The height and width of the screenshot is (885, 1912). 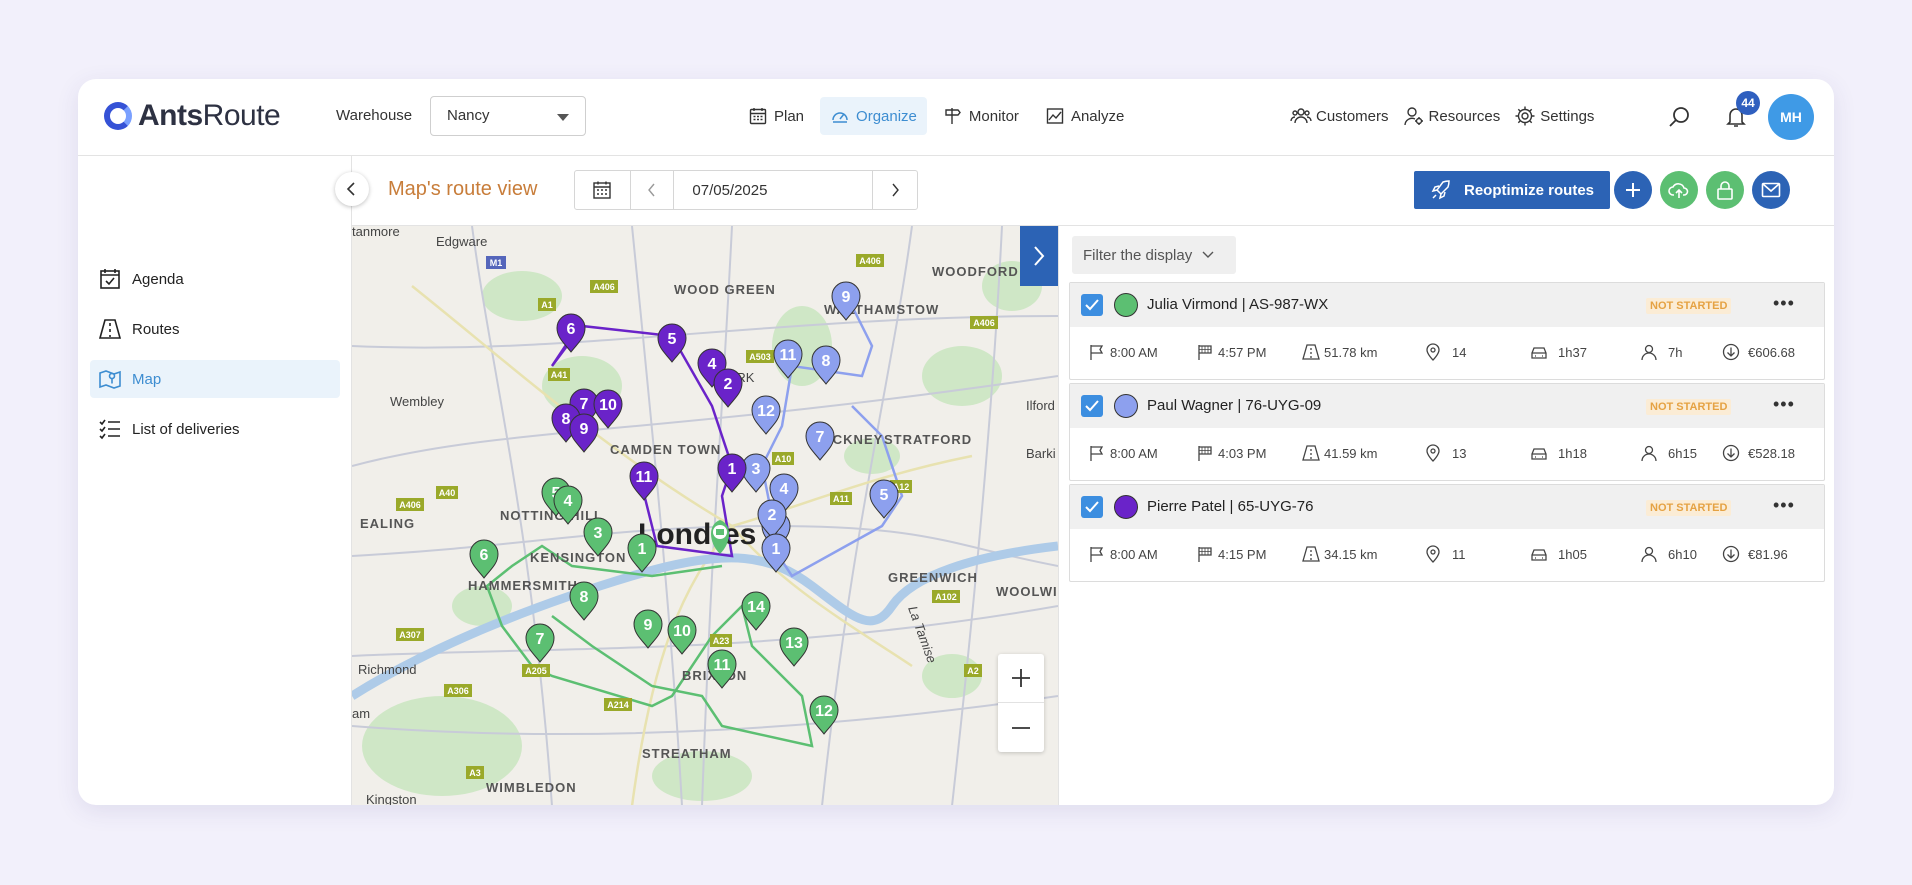 What do you see at coordinates (1126, 406) in the screenshot?
I see `route-color-dot` at bounding box center [1126, 406].